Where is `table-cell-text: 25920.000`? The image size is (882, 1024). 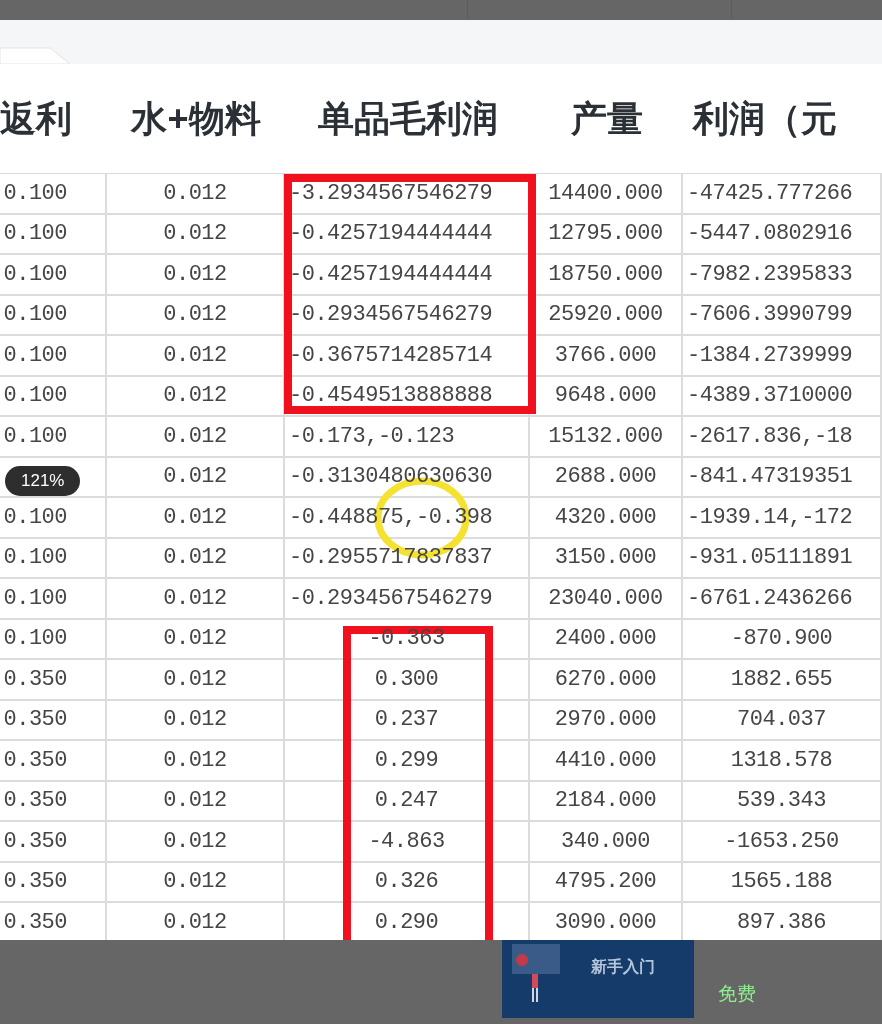 table-cell-text: 25920.000 is located at coordinates (605, 315).